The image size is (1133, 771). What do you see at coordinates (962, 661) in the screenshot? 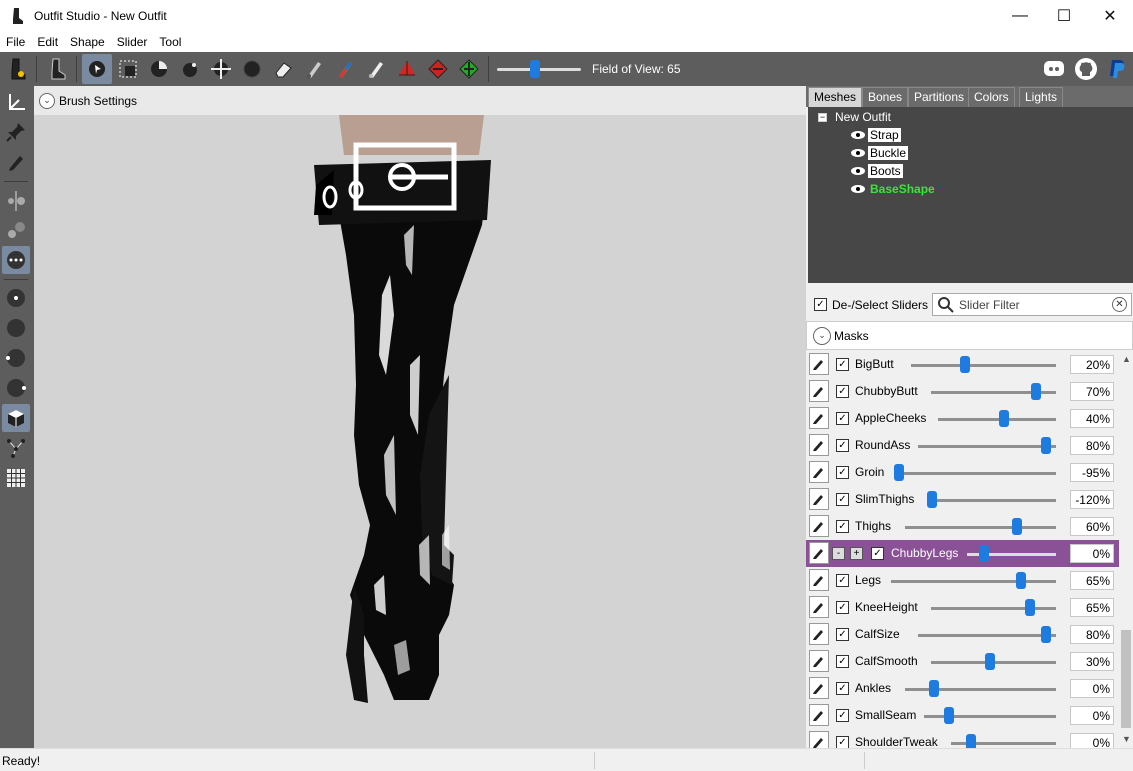
I see `slider-row-calfsmooth: ✓ CalfSmooth 30%` at bounding box center [962, 661].